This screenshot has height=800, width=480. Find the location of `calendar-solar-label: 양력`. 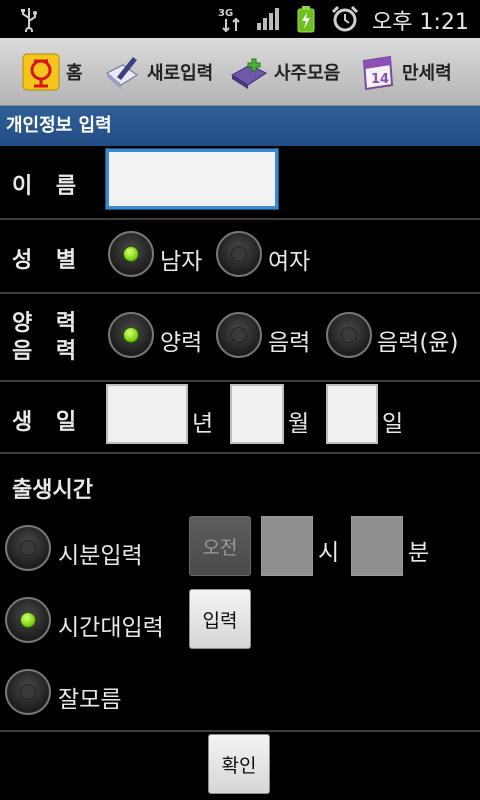

calendar-solar-label: 양력 is located at coordinates (181, 340).